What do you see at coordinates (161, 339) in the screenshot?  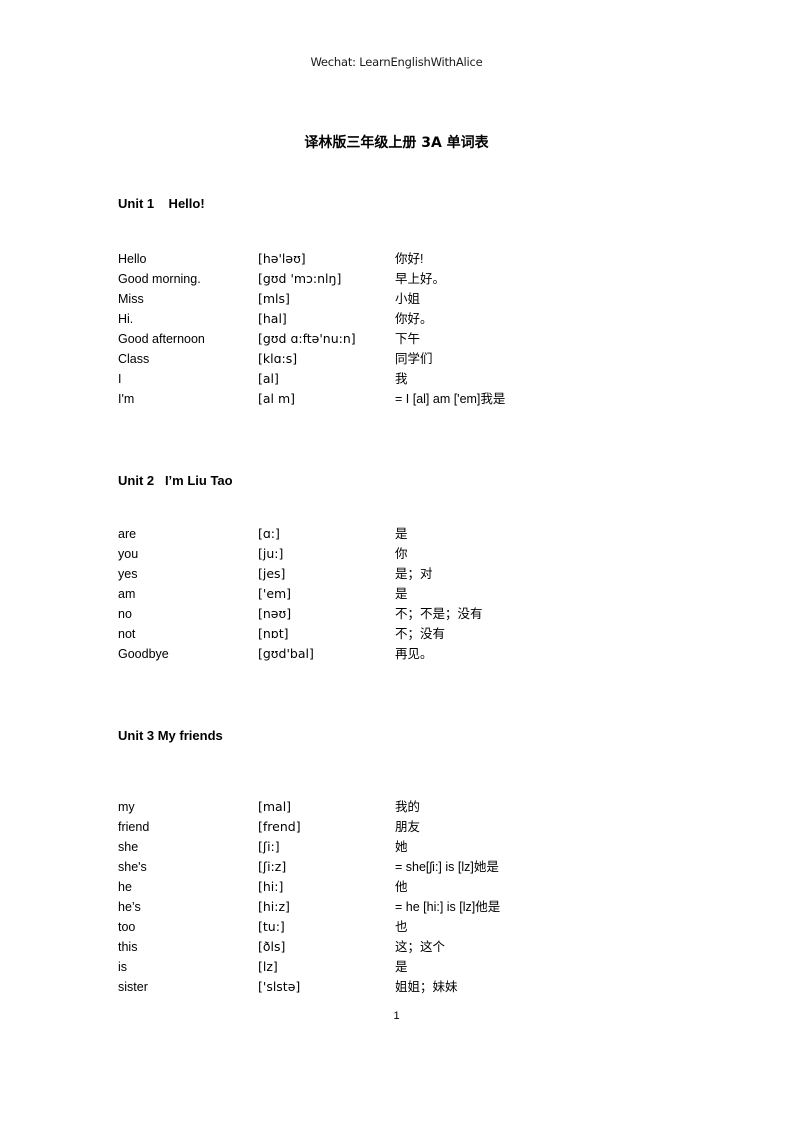 I see `word-cell: Good afternoon` at bounding box center [161, 339].